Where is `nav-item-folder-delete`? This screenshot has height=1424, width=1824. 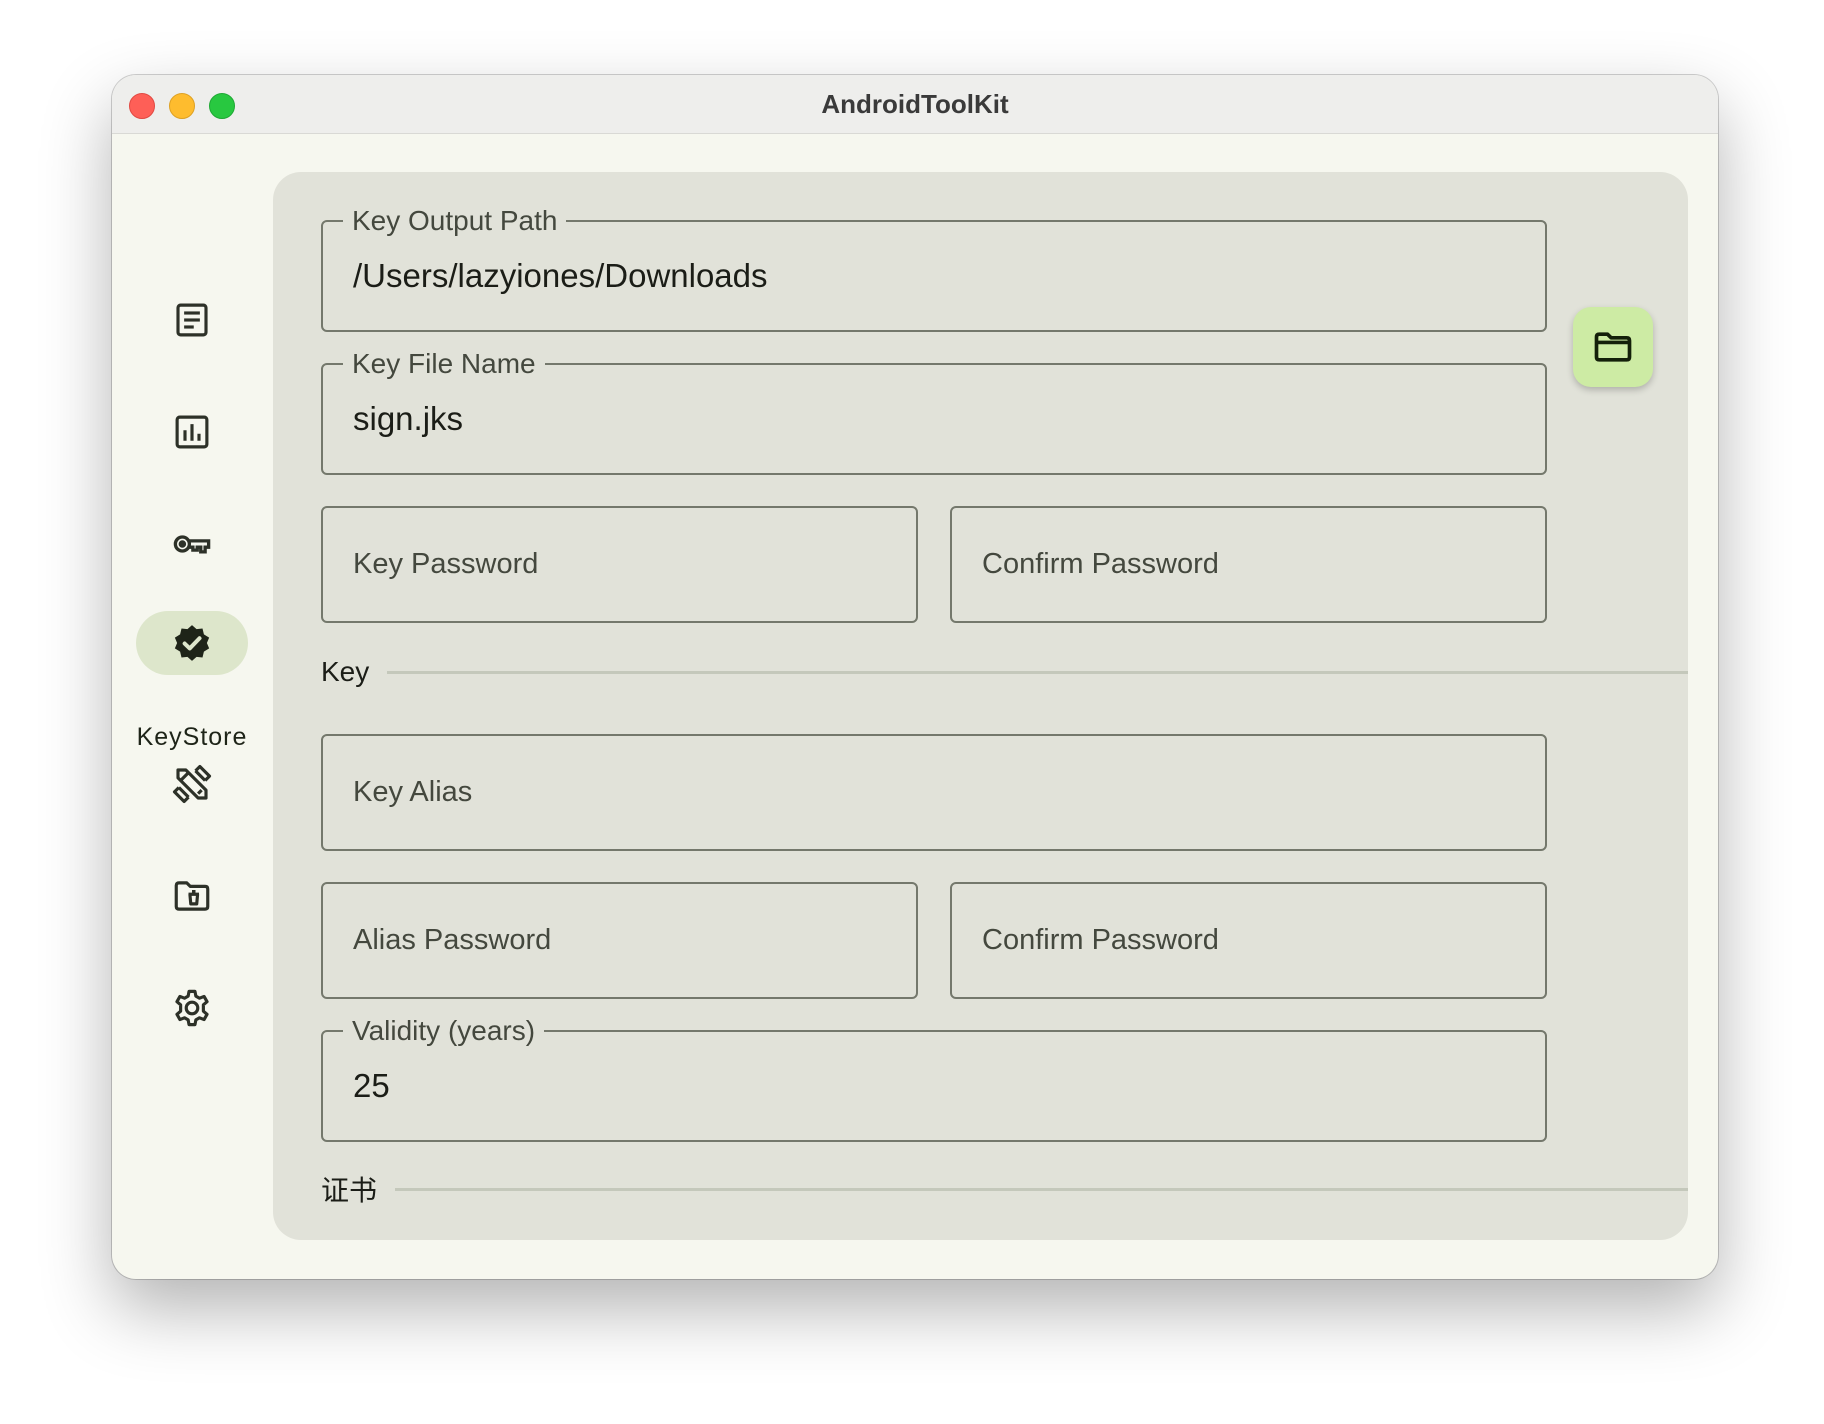
nav-item-folder-delete is located at coordinates (192, 896).